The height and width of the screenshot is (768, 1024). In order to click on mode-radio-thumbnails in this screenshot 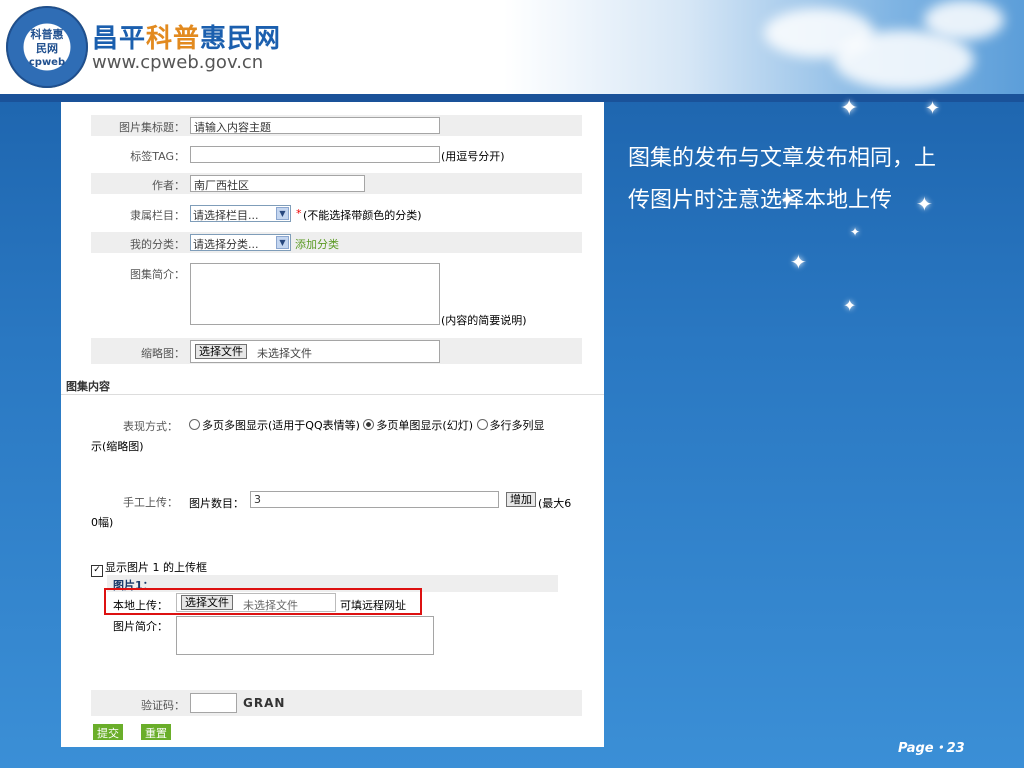, I will do `click(482, 424)`.